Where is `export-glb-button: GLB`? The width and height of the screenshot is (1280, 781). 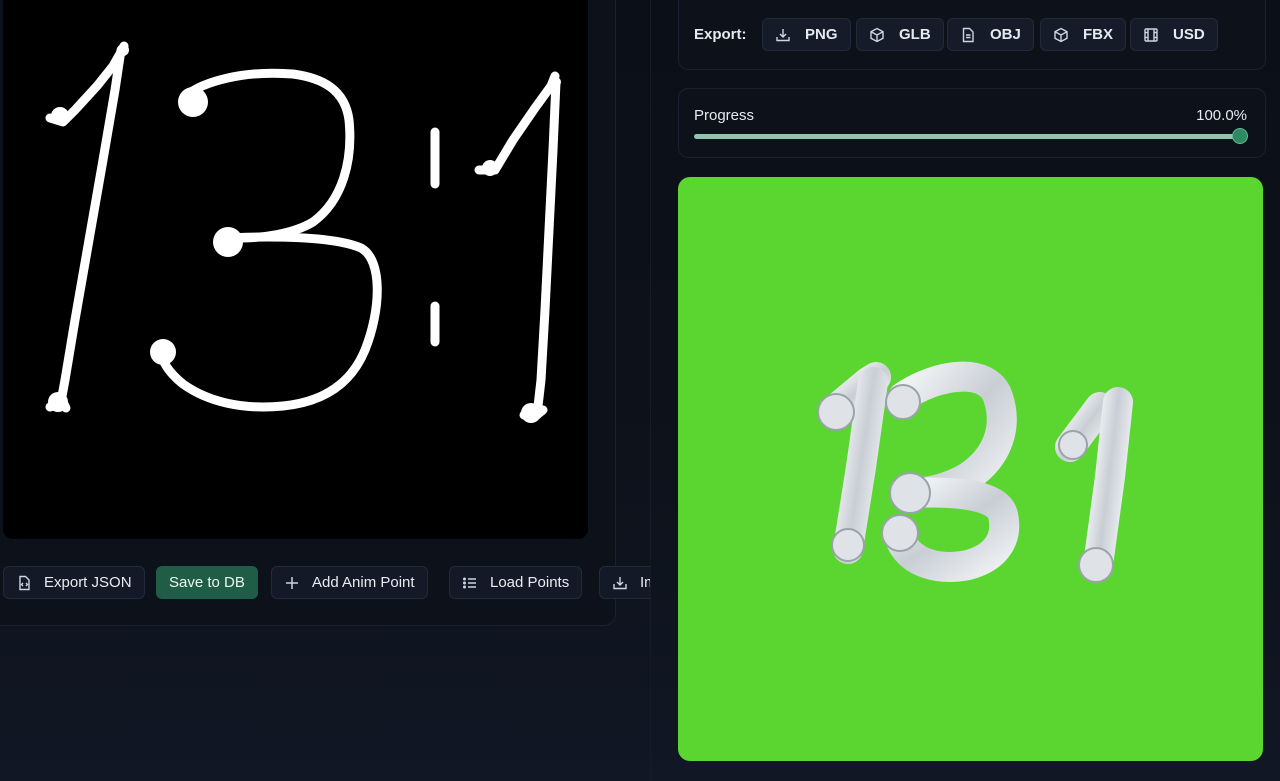 export-glb-button: GLB is located at coordinates (900, 34).